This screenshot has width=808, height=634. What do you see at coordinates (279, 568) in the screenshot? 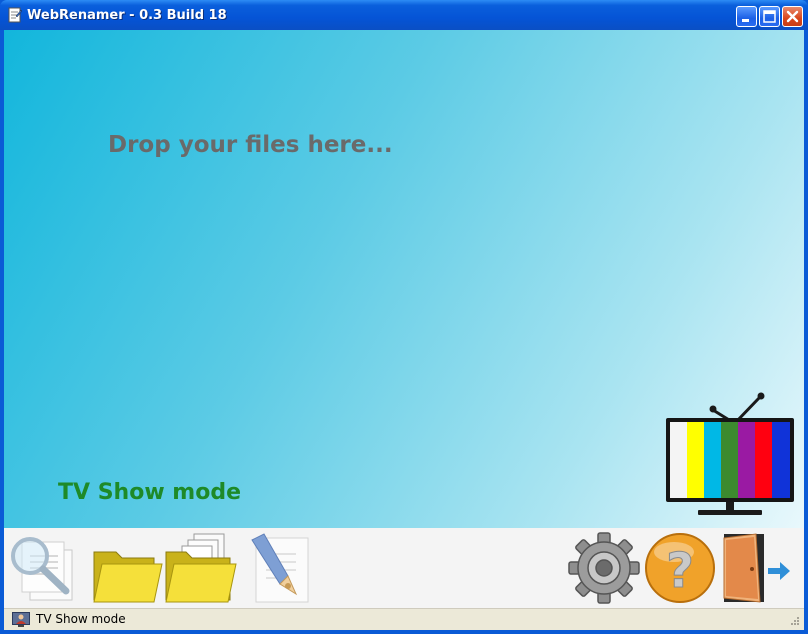
I see `rename-pen-icon` at bounding box center [279, 568].